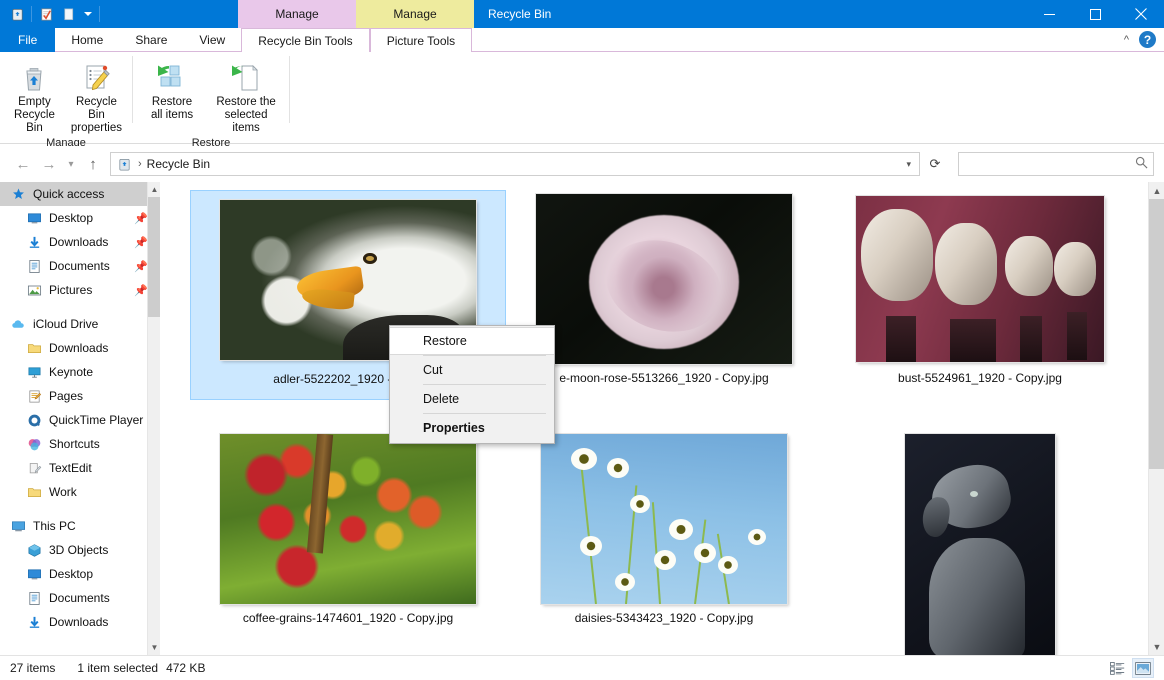  Describe the element at coordinates (74, 444) in the screenshot. I see `sidebar-label: Shortcuts` at that location.